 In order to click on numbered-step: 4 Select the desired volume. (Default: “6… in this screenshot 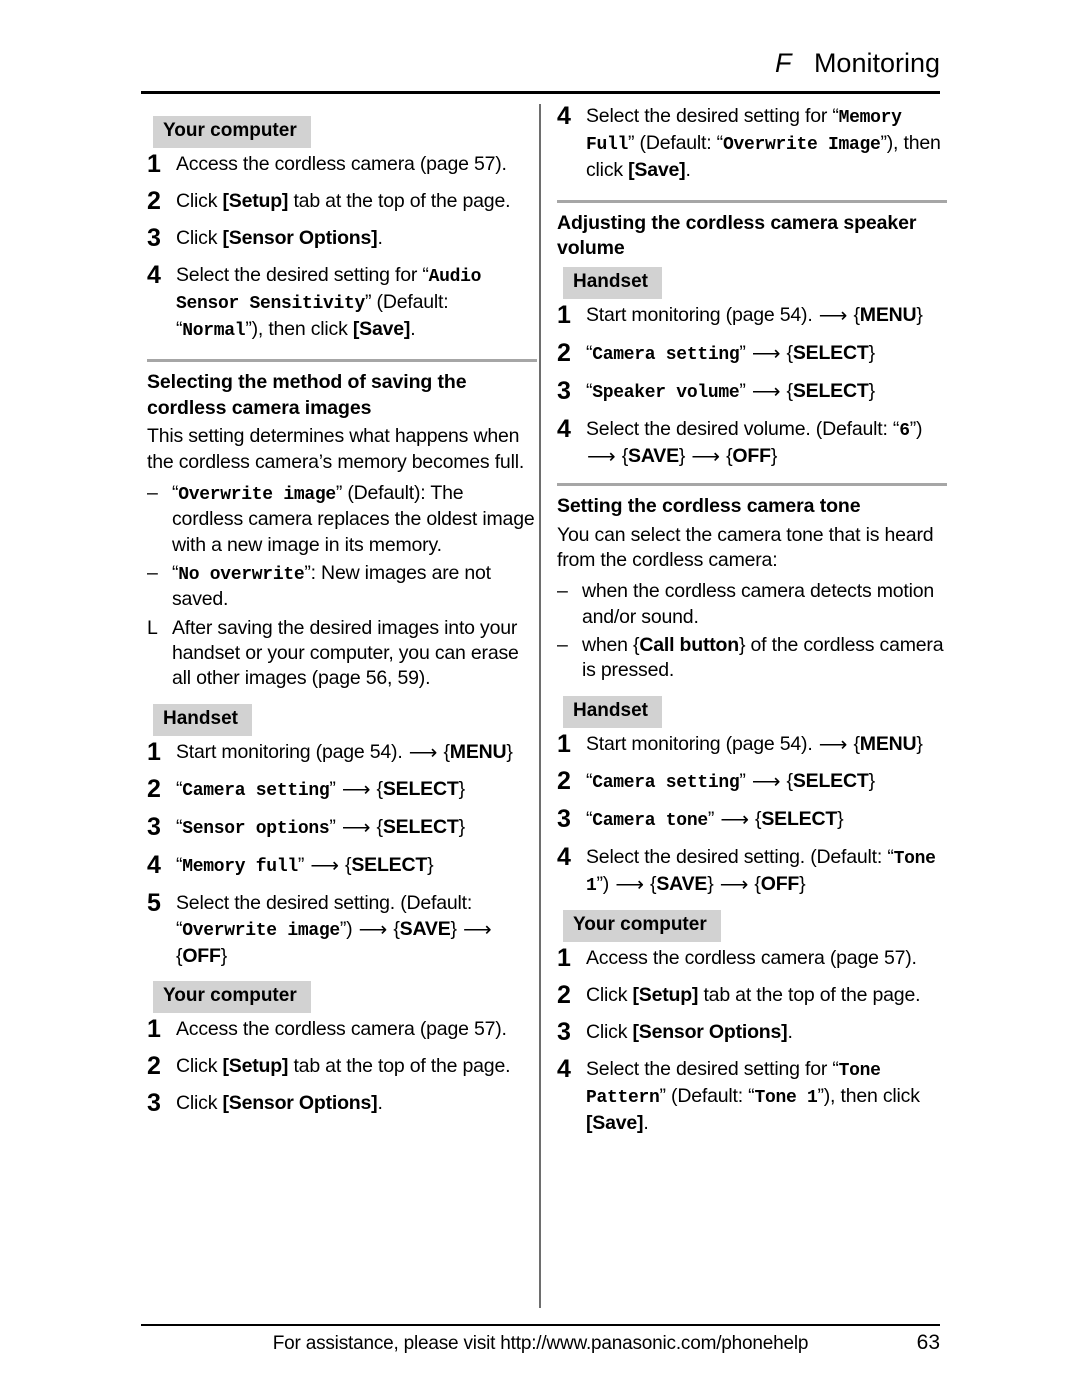, I will do `click(752, 442)`.